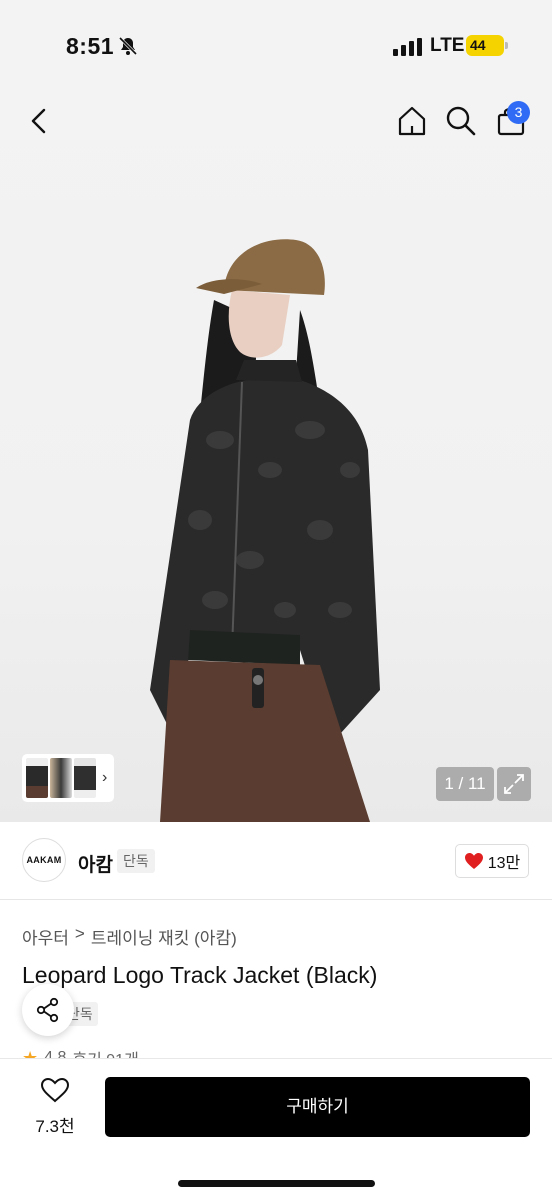 The image size is (552, 1200). What do you see at coordinates (90, 46) in the screenshot?
I see `status-time: 8:51` at bounding box center [90, 46].